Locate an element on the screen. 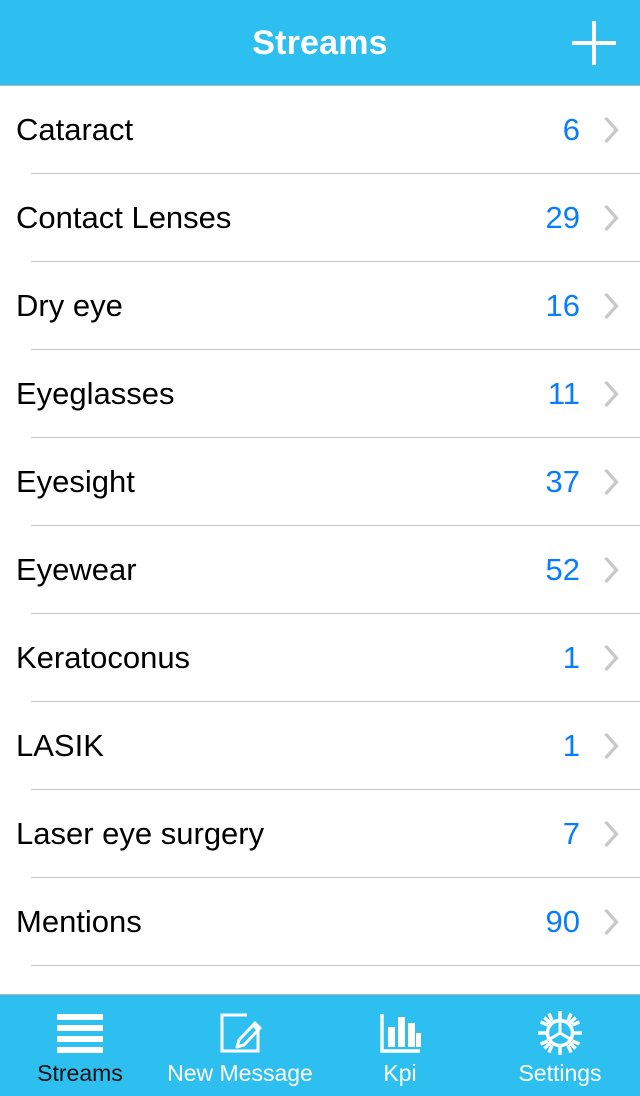 The height and width of the screenshot is (1096, 640). add-stream-button is located at coordinates (594, 43).